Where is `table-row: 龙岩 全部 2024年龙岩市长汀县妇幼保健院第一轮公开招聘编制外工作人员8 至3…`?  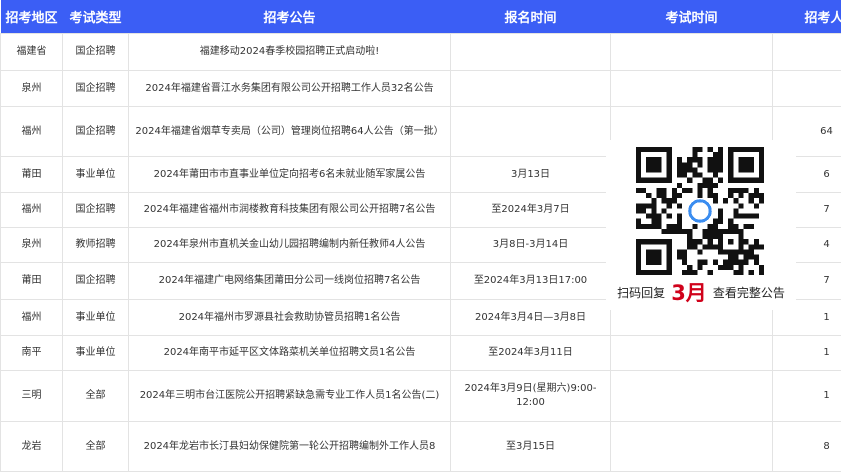 table-row: 龙岩 全部 2024年龙岩市长汀县妇幼保健院第一轮公开招聘编制外工作人员8 至3… is located at coordinates (421, 447).